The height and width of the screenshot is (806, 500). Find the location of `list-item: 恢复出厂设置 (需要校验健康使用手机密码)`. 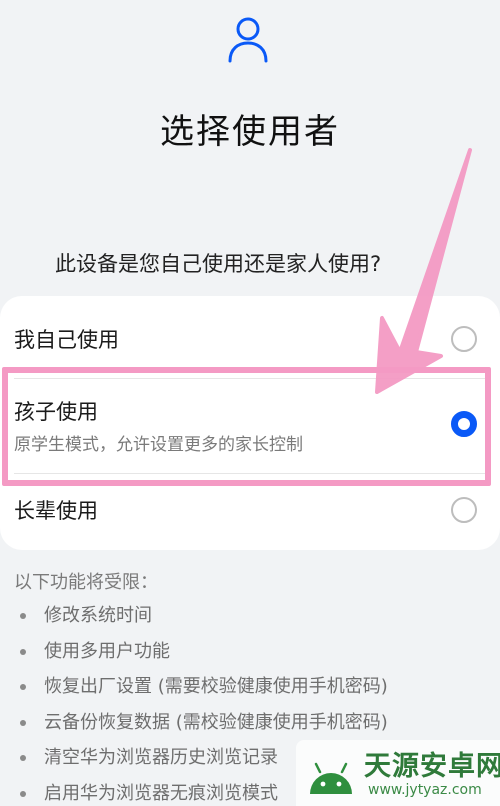

list-item: 恢复出厂设置 (需要校验健康使用手机密码) is located at coordinates (250, 687).